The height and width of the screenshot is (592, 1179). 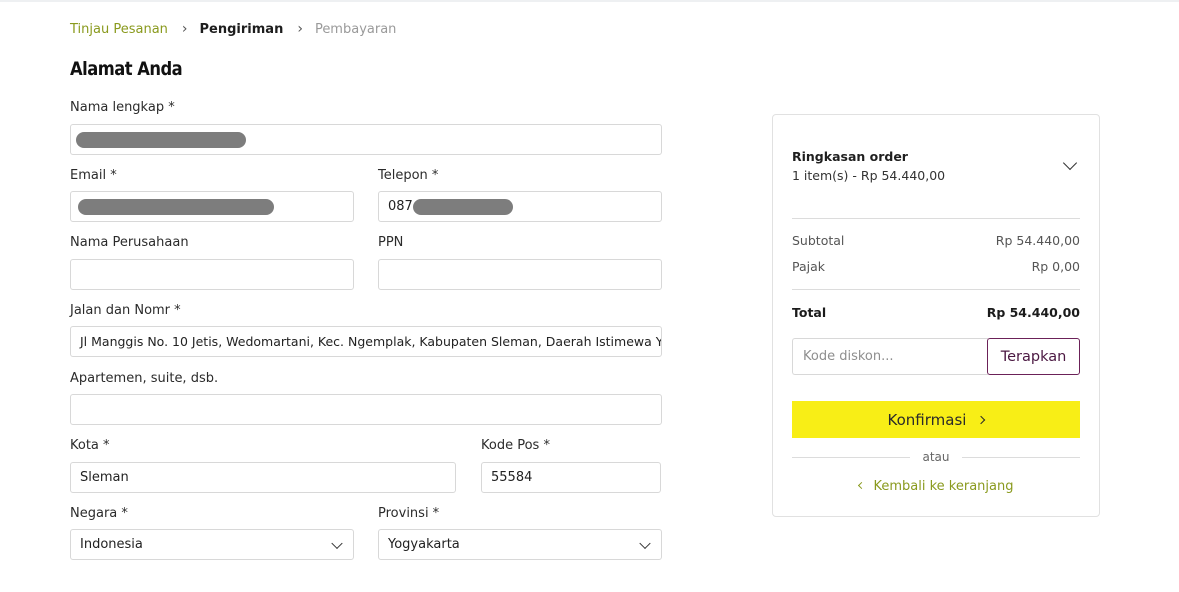 I want to click on vat-label: PPN, so click(x=391, y=242).